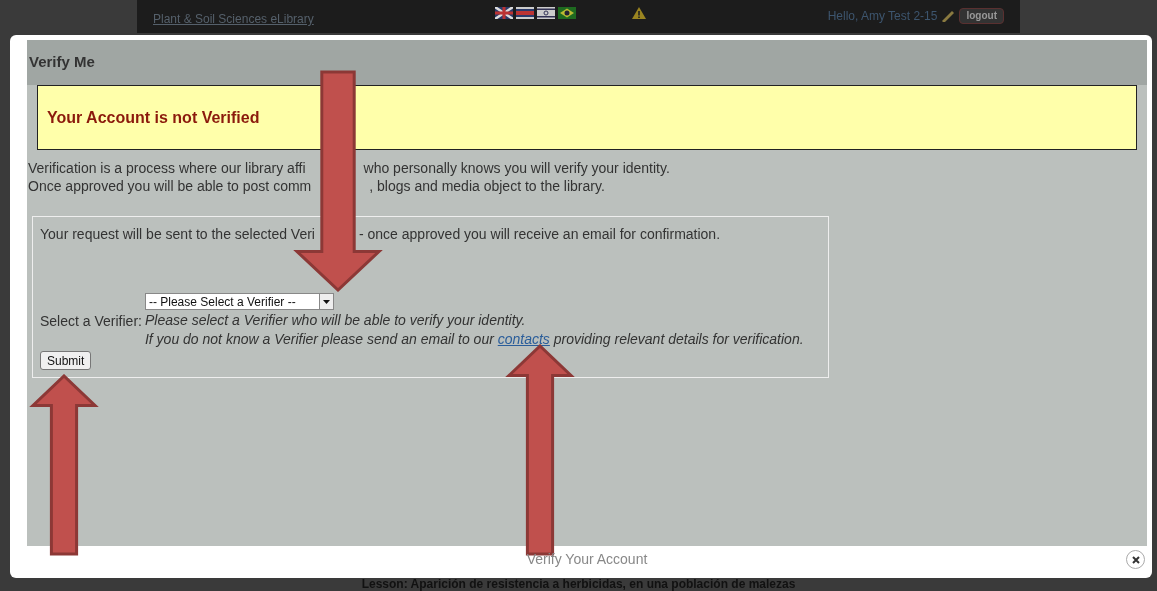 Image resolution: width=1157 pixels, height=591 pixels. I want to click on greeting-text: Hello, Amy Test 2-15, so click(882, 16).